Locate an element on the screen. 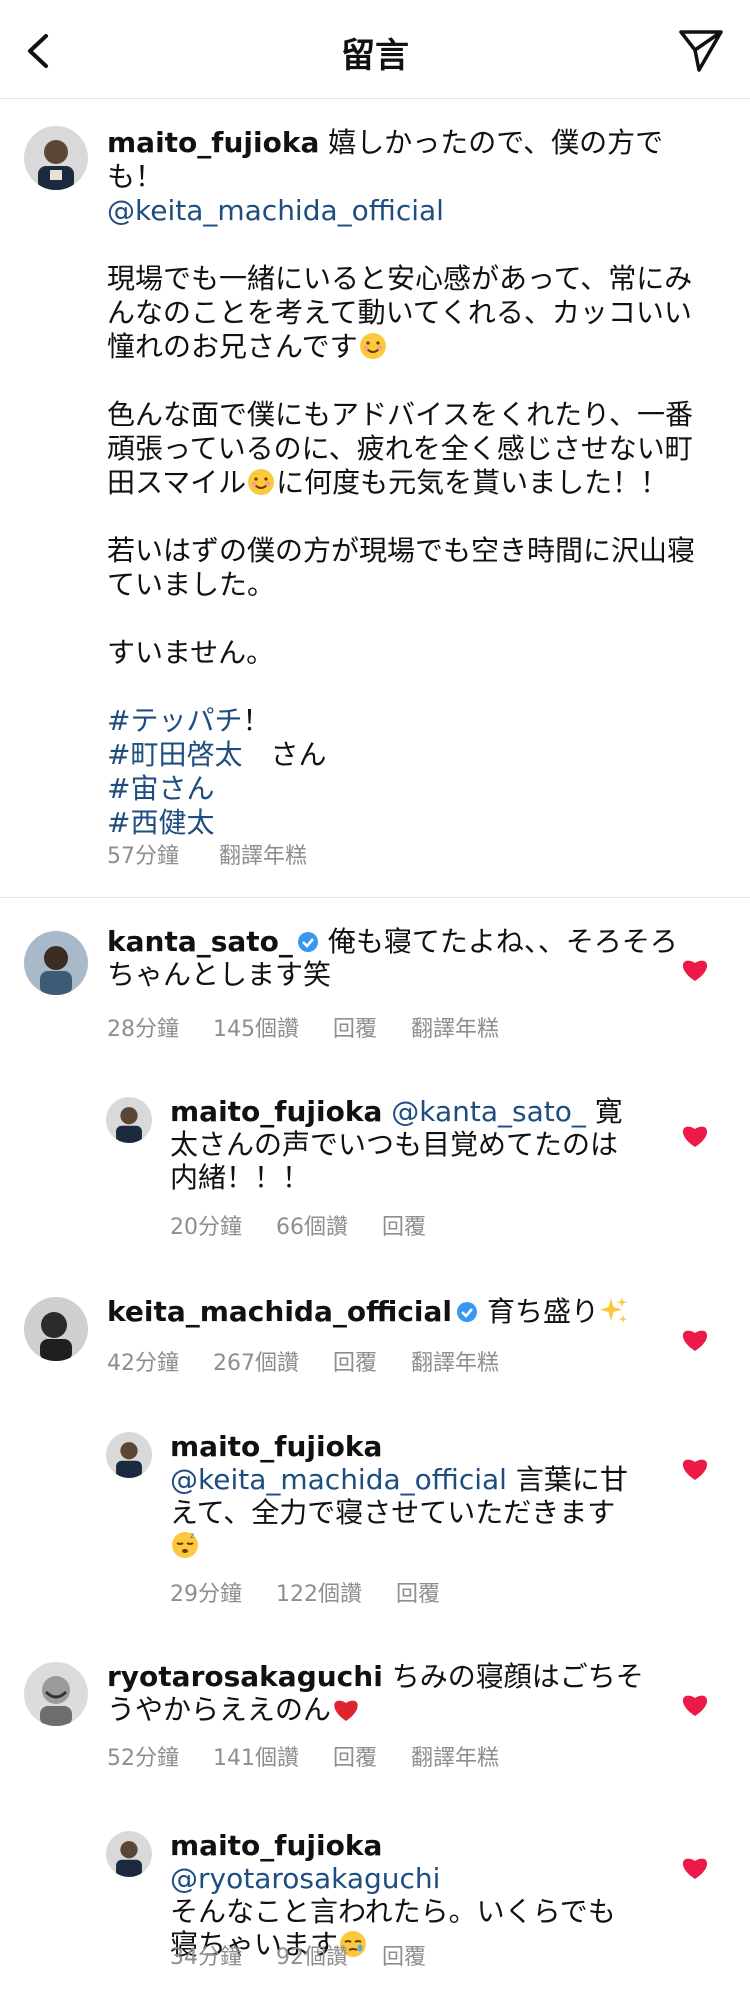  post-username: maito_fujioka is located at coordinates (213, 142).